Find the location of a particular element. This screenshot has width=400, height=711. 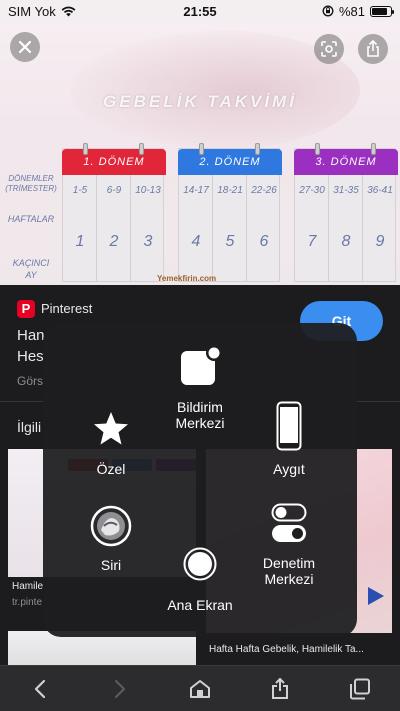

home-icon is located at coordinates (200, 688).